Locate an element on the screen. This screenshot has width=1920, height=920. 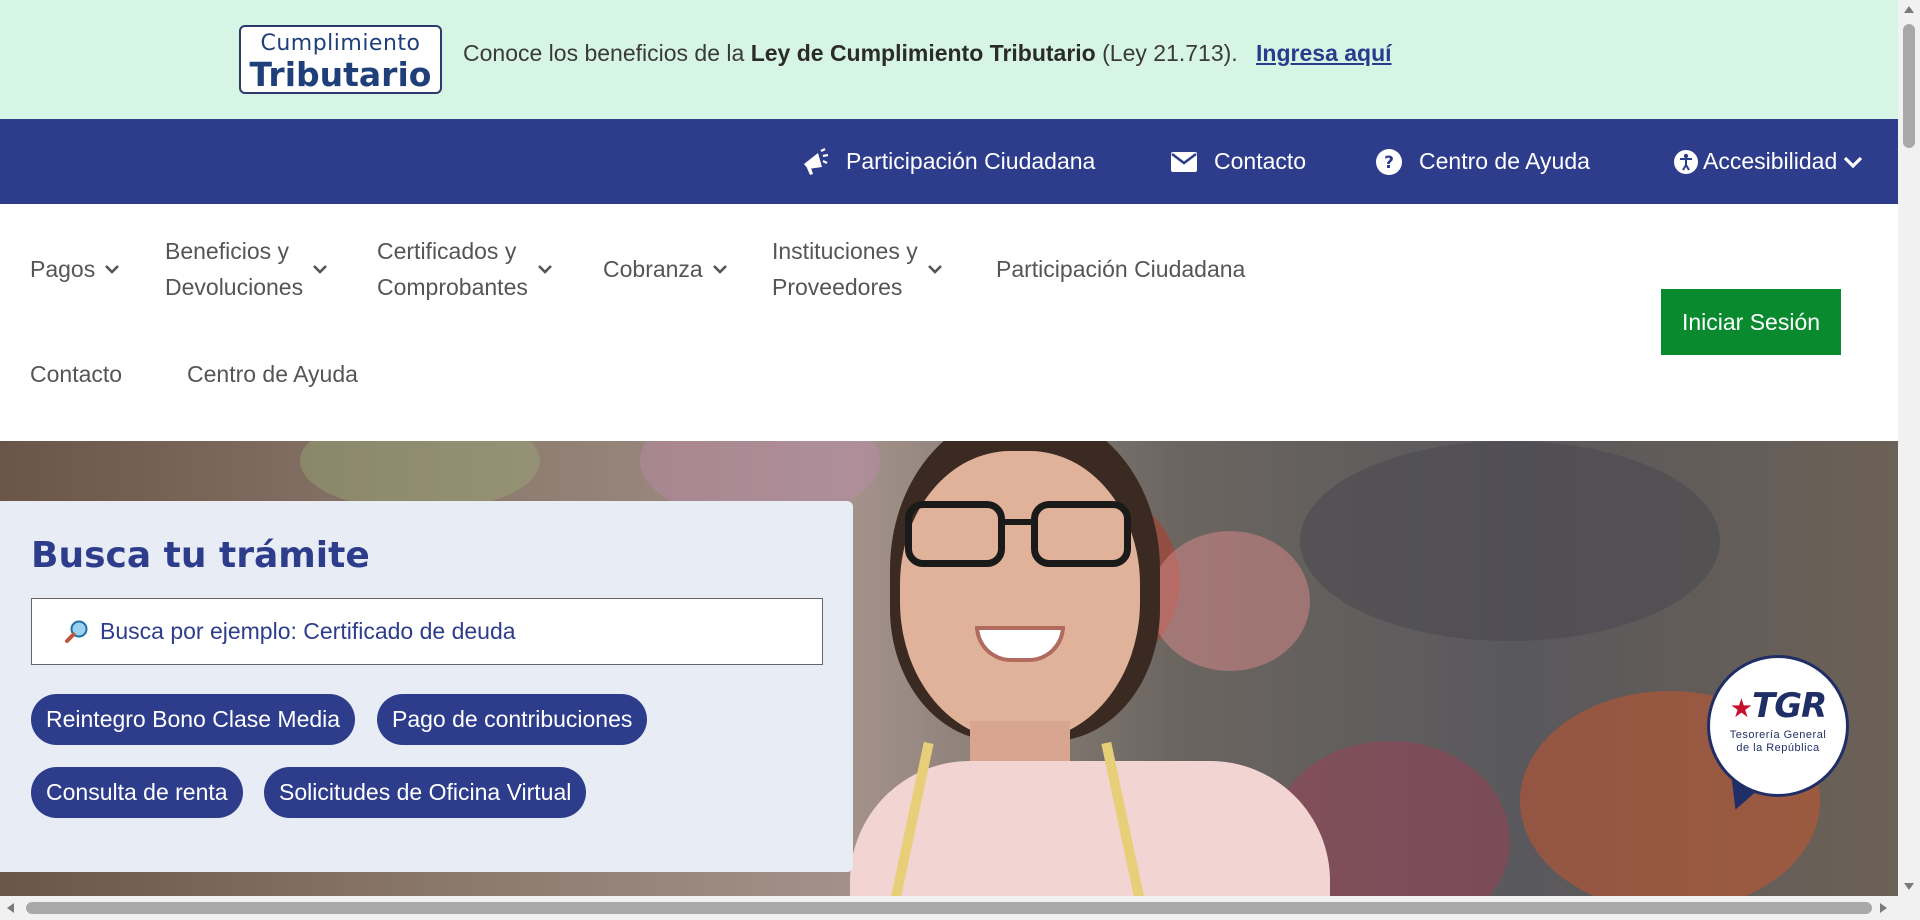
megaphone-icon is located at coordinates (816, 161).